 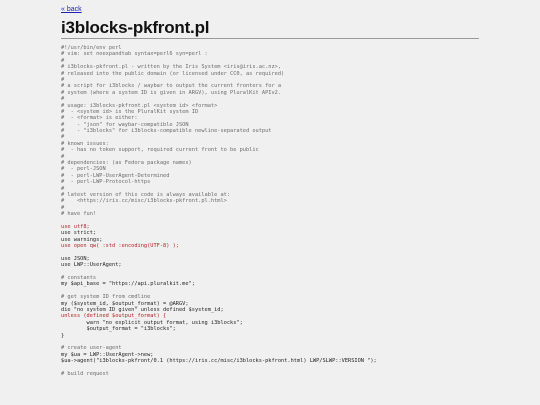 I want to click on title-divider, so click(x=270, y=38).